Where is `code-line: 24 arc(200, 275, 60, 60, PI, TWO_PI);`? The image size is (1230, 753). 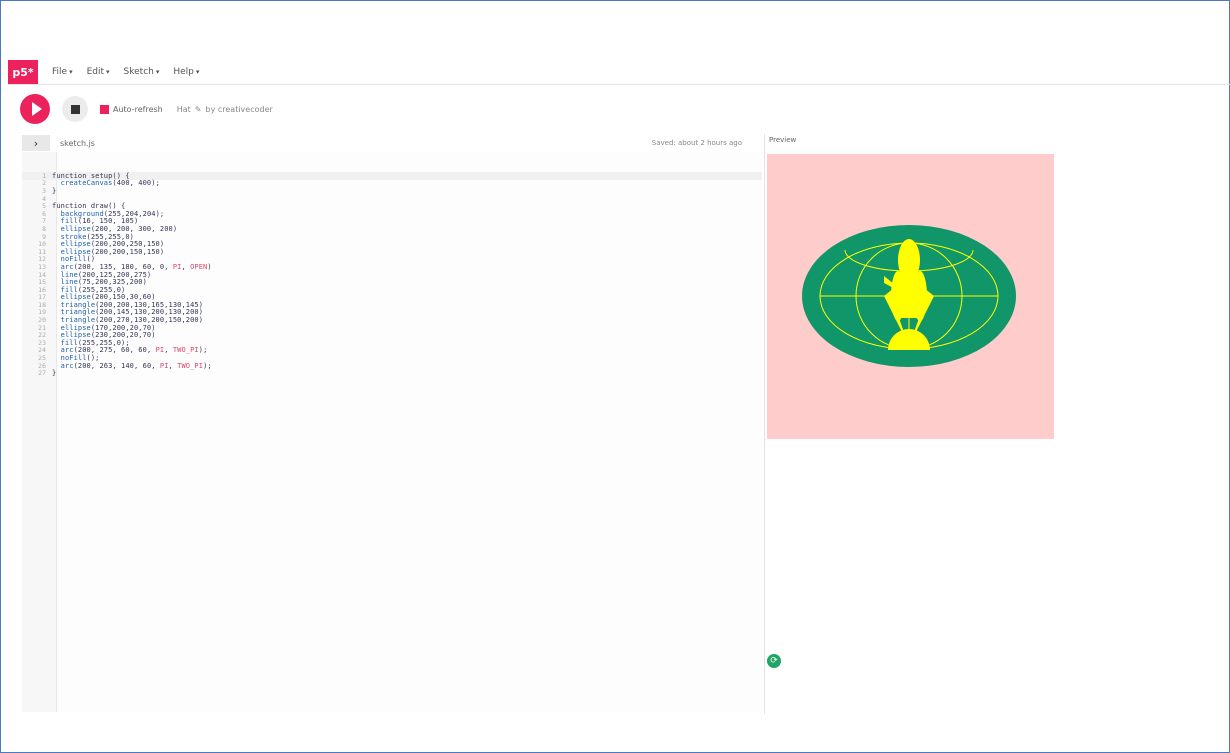
code-line: 24 arc(200, 275, 60, 60, PI, TWO_PI); is located at coordinates (392, 350).